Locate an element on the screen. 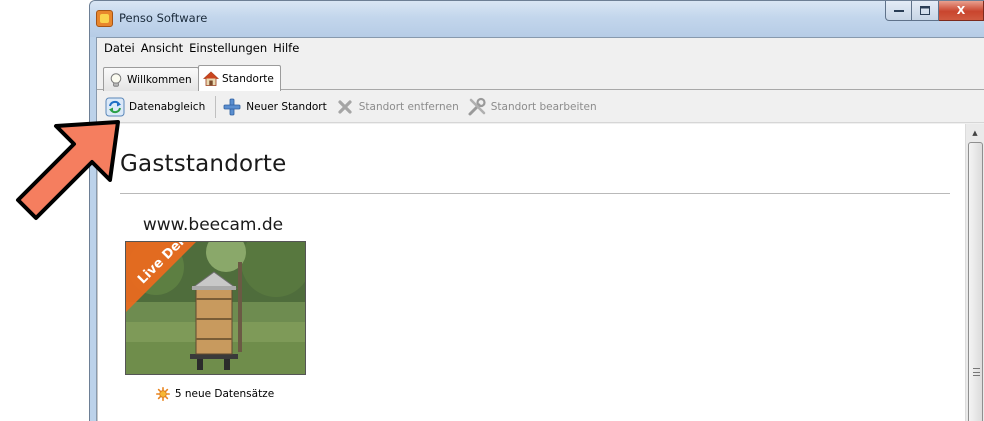 The image size is (984, 421). annotation-arrow-icon is located at coordinates (68, 170).